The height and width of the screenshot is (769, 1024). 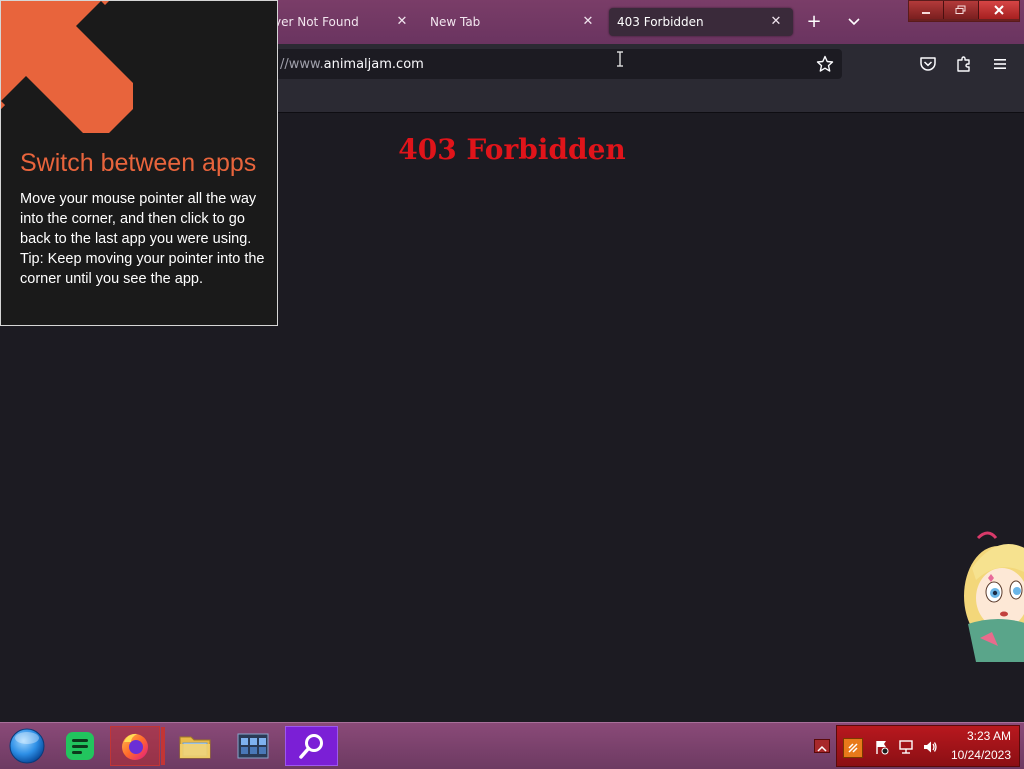 I want to click on tab-403-forbidden: 403 Forbidden ✕, so click(x=701, y=22).